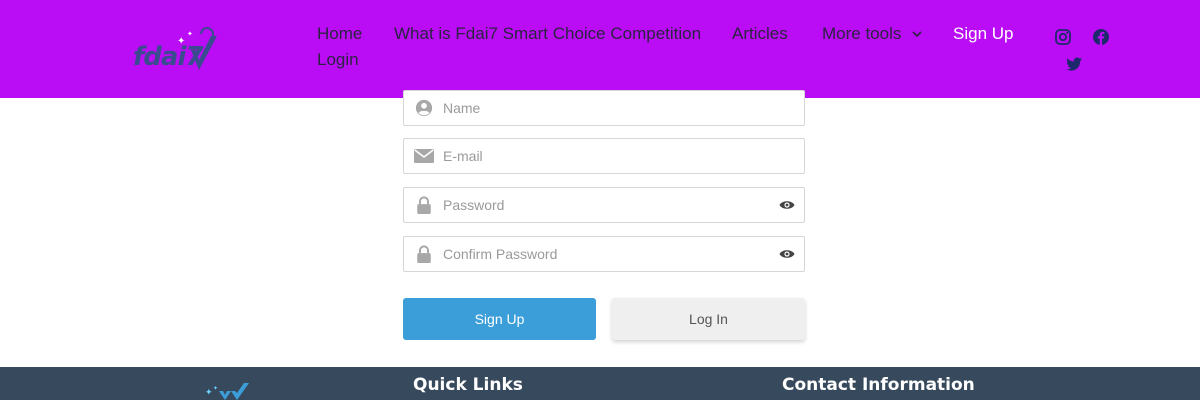 The height and width of the screenshot is (400, 1200). I want to click on site-footer: ✦ ✦ Quick Links Contact Information, so click(600, 383).